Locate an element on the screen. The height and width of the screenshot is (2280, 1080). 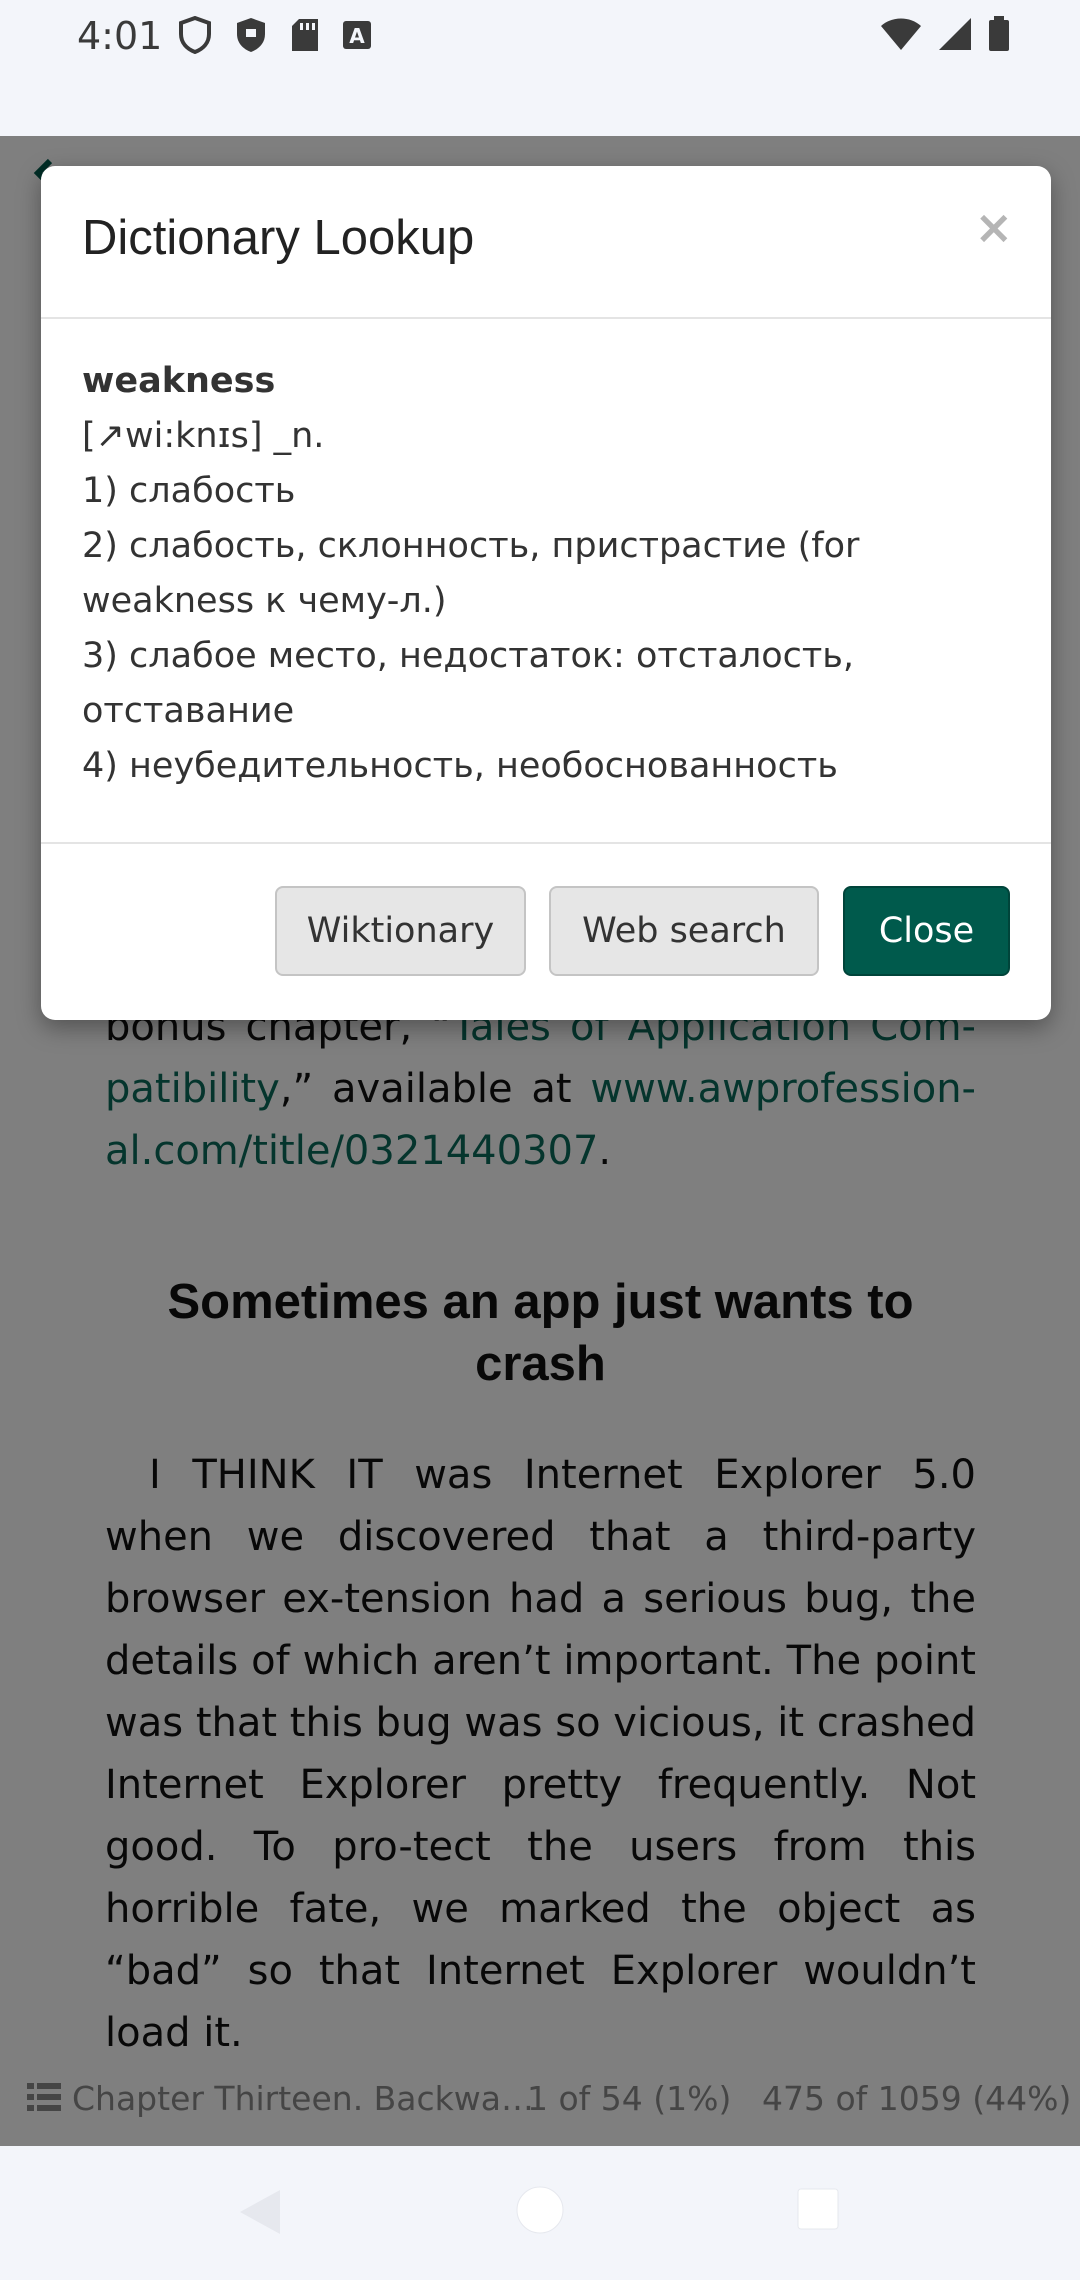
shield-filled-icon is located at coordinates (251, 35).